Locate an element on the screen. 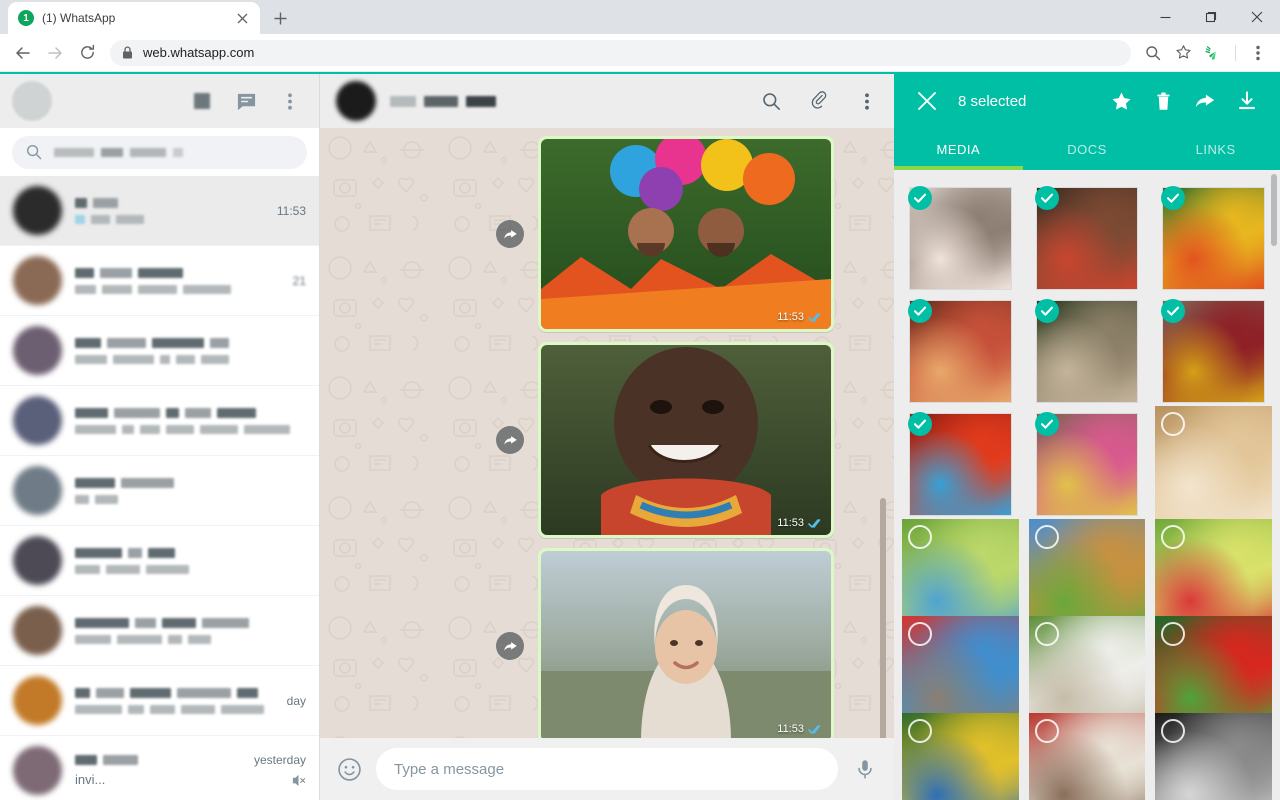  contact-name-redacted is located at coordinates (568, 101).